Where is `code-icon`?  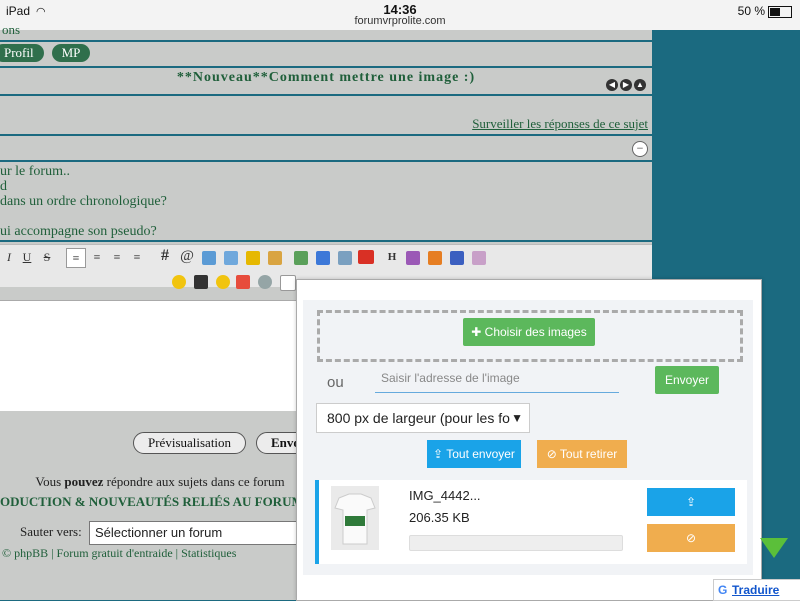 code-icon is located at coordinates (231, 258).